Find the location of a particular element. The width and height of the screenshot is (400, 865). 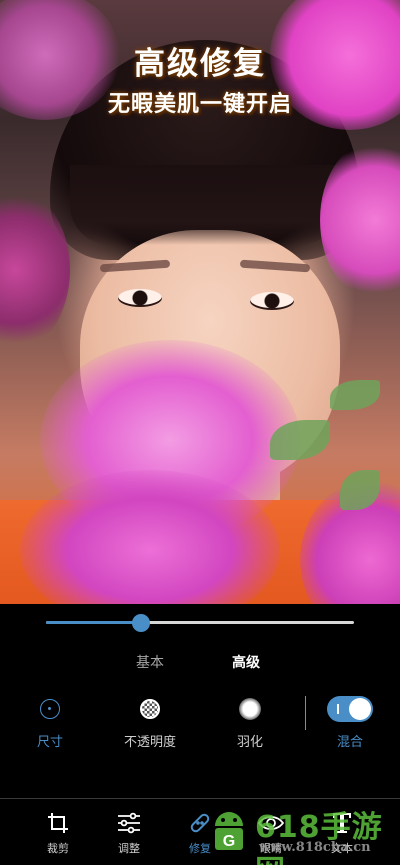

soft-dot-icon is located at coordinates (250, 709).